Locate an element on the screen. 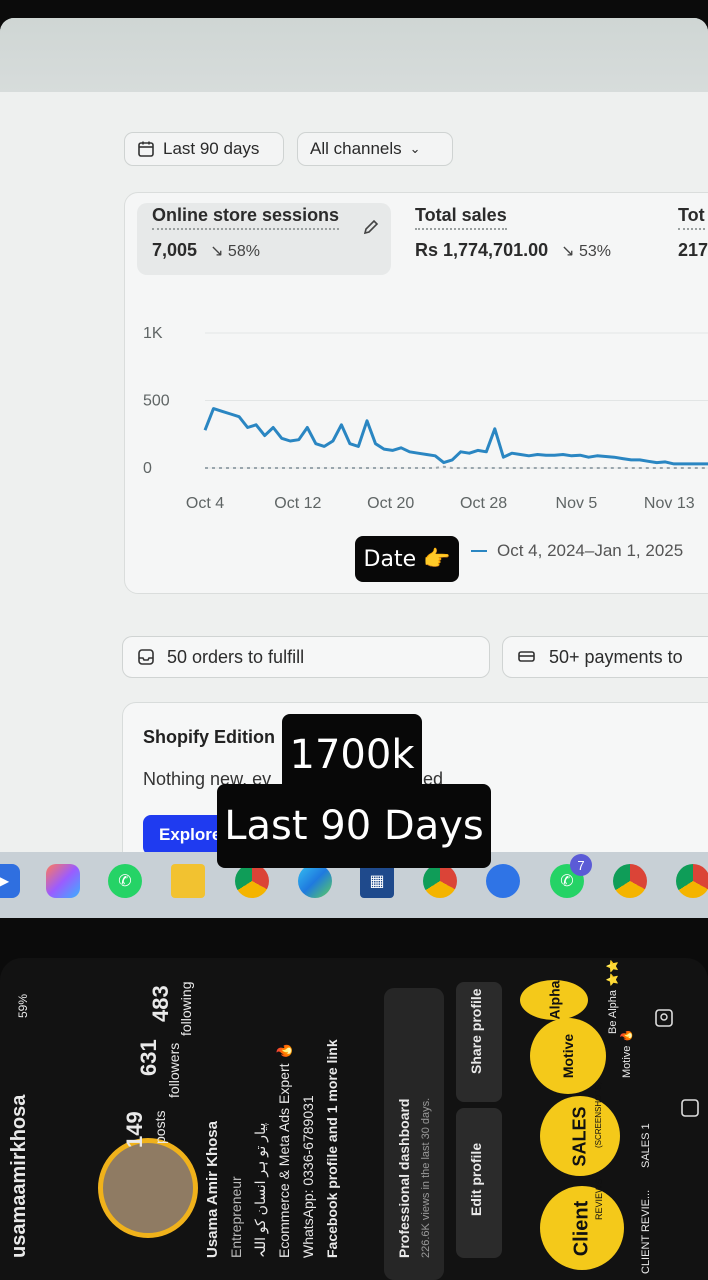 This screenshot has width=708, height=1280. date-range-label: Last 90 days is located at coordinates (211, 148).